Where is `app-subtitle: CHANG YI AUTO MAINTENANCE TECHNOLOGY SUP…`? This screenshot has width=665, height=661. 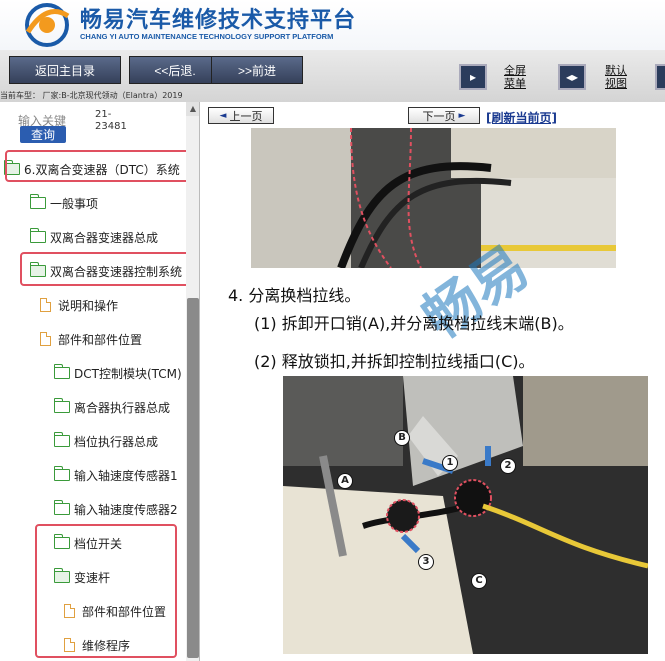
app-subtitle: CHANG YI AUTO MAINTENANCE TECHNOLOGY SUP… is located at coordinates (207, 36).